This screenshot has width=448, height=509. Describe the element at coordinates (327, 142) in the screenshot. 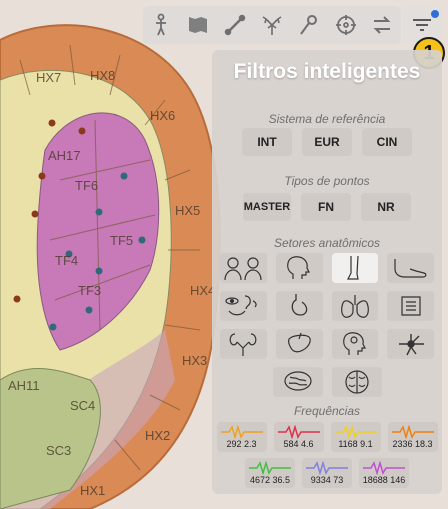

I see `reference-eur-button: EUR` at that location.